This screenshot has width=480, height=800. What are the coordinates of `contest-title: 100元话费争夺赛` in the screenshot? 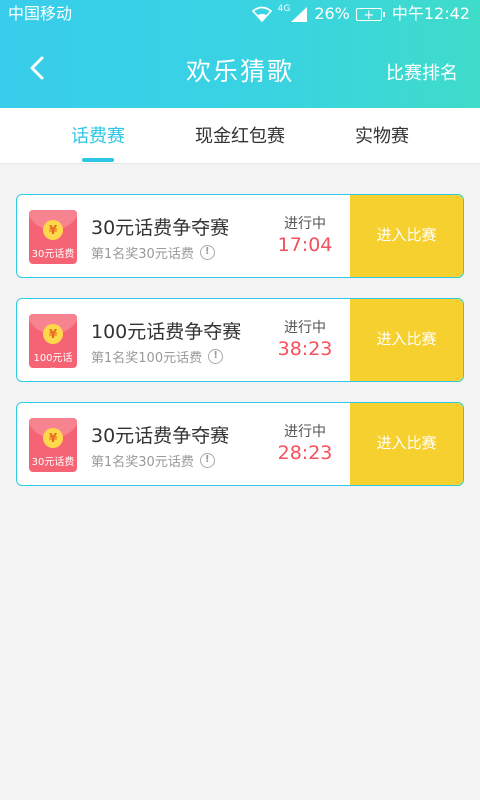 It's located at (166, 332).